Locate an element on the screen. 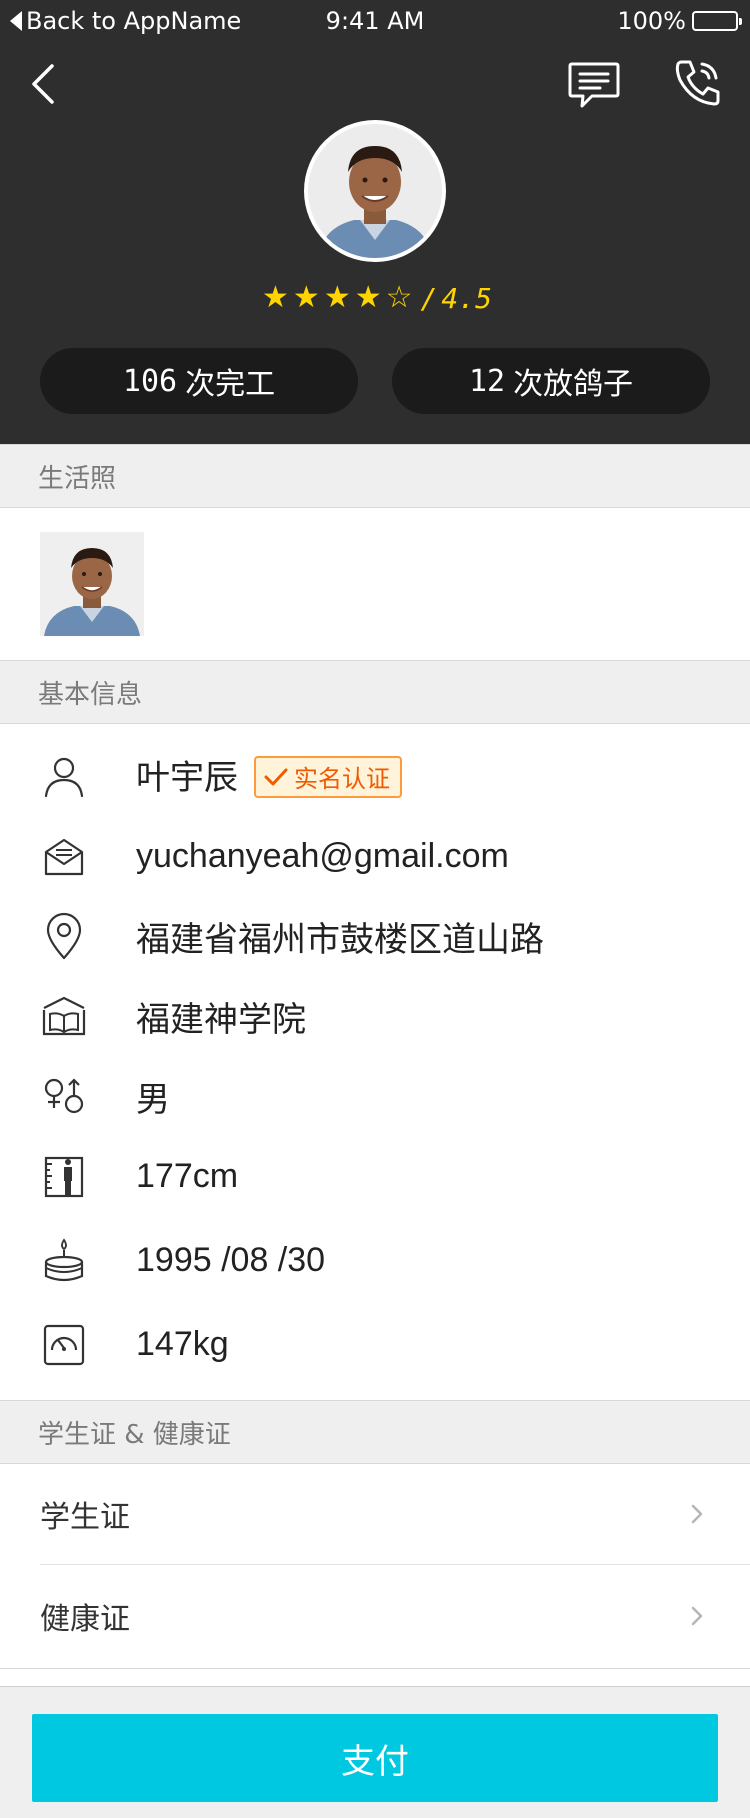 The height and width of the screenshot is (1818, 750). info-row-address: 福建省福州市鼓楼区道山路 is located at coordinates (375, 936).